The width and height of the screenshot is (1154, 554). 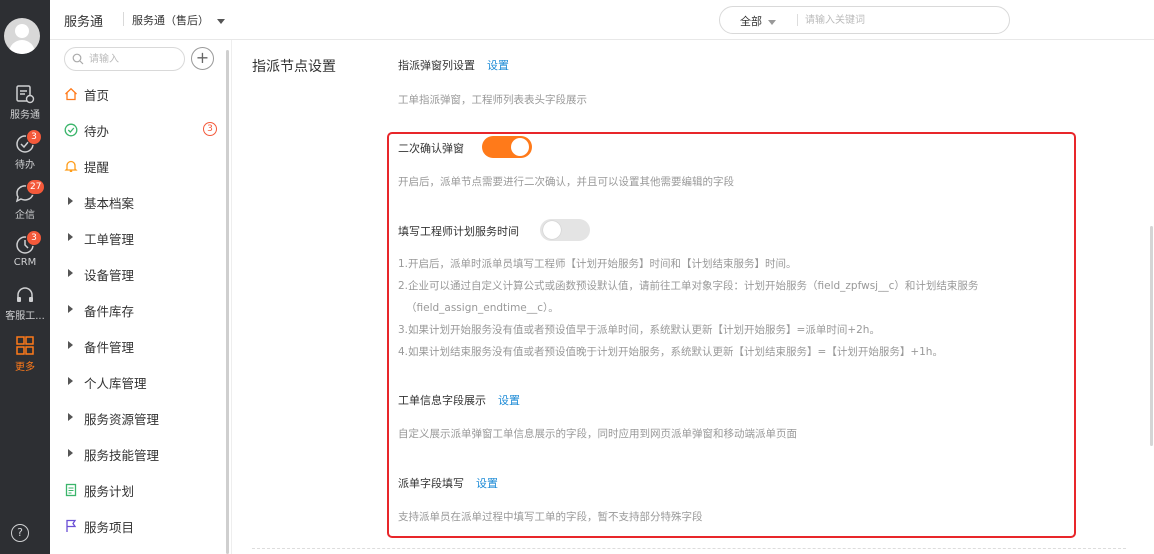 I want to click on search-icon, so click(x=78, y=59).